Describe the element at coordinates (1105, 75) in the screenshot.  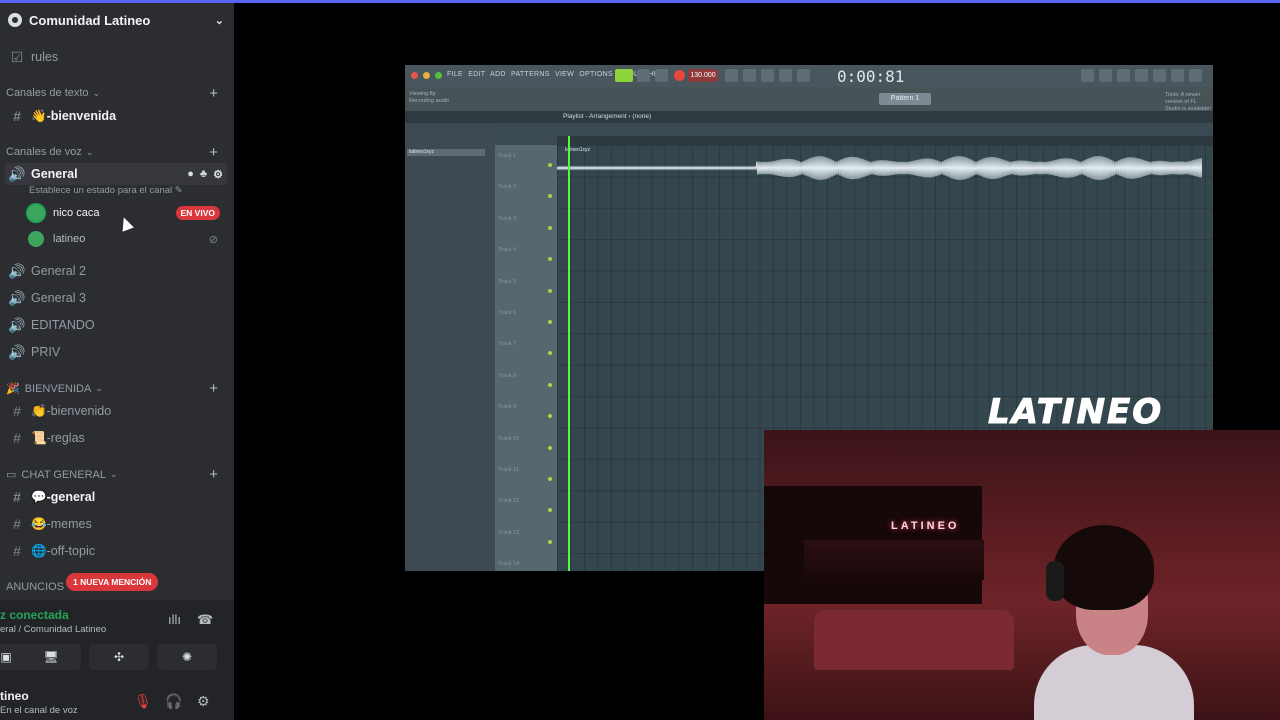
I see `close-x-icon` at that location.